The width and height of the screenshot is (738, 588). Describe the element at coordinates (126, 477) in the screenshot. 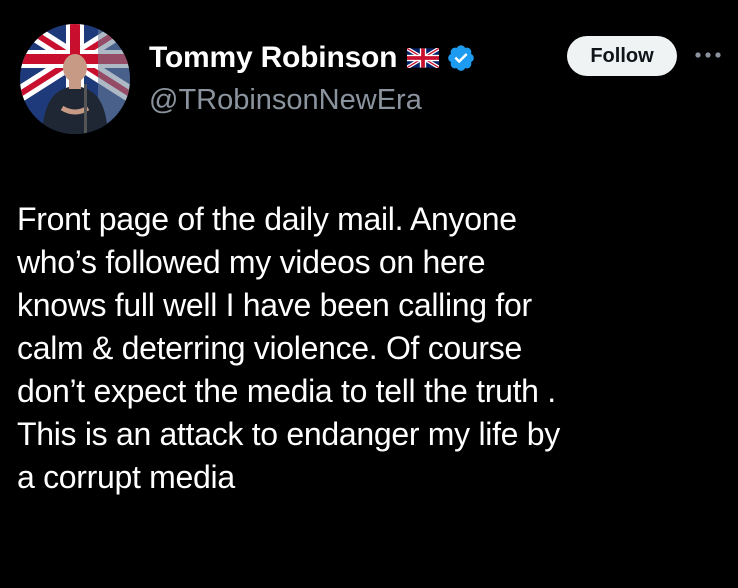

I see `tweet-text-line: a corrupt media` at that location.